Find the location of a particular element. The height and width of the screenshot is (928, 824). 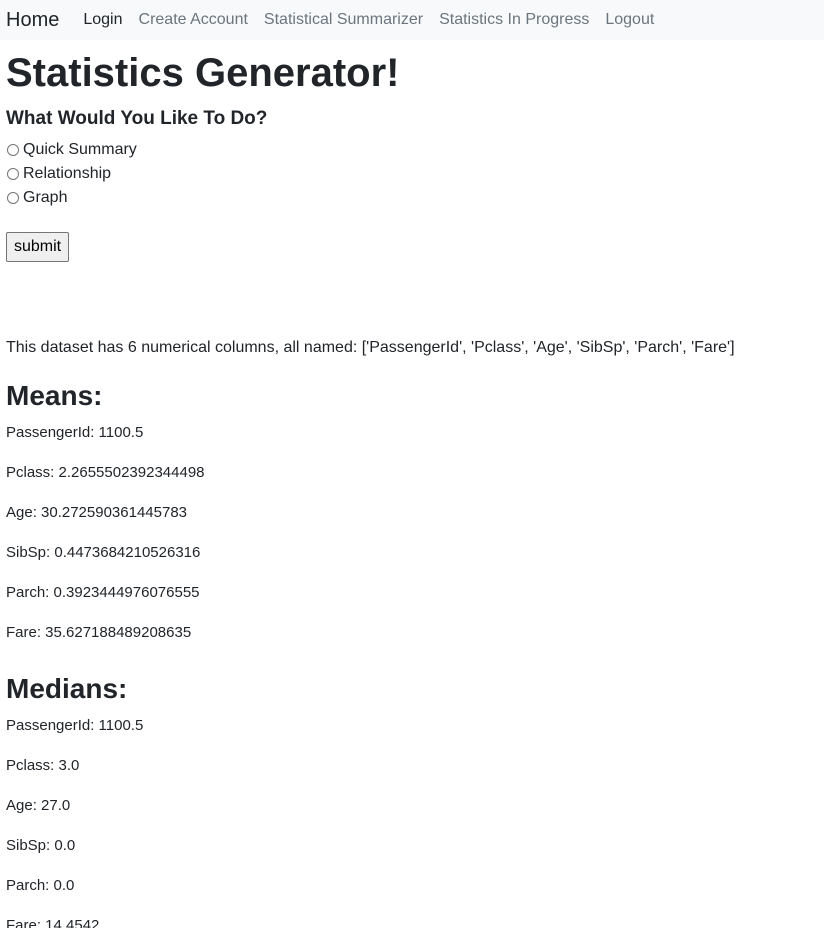

relationship-label: Relationship is located at coordinates (67, 173).